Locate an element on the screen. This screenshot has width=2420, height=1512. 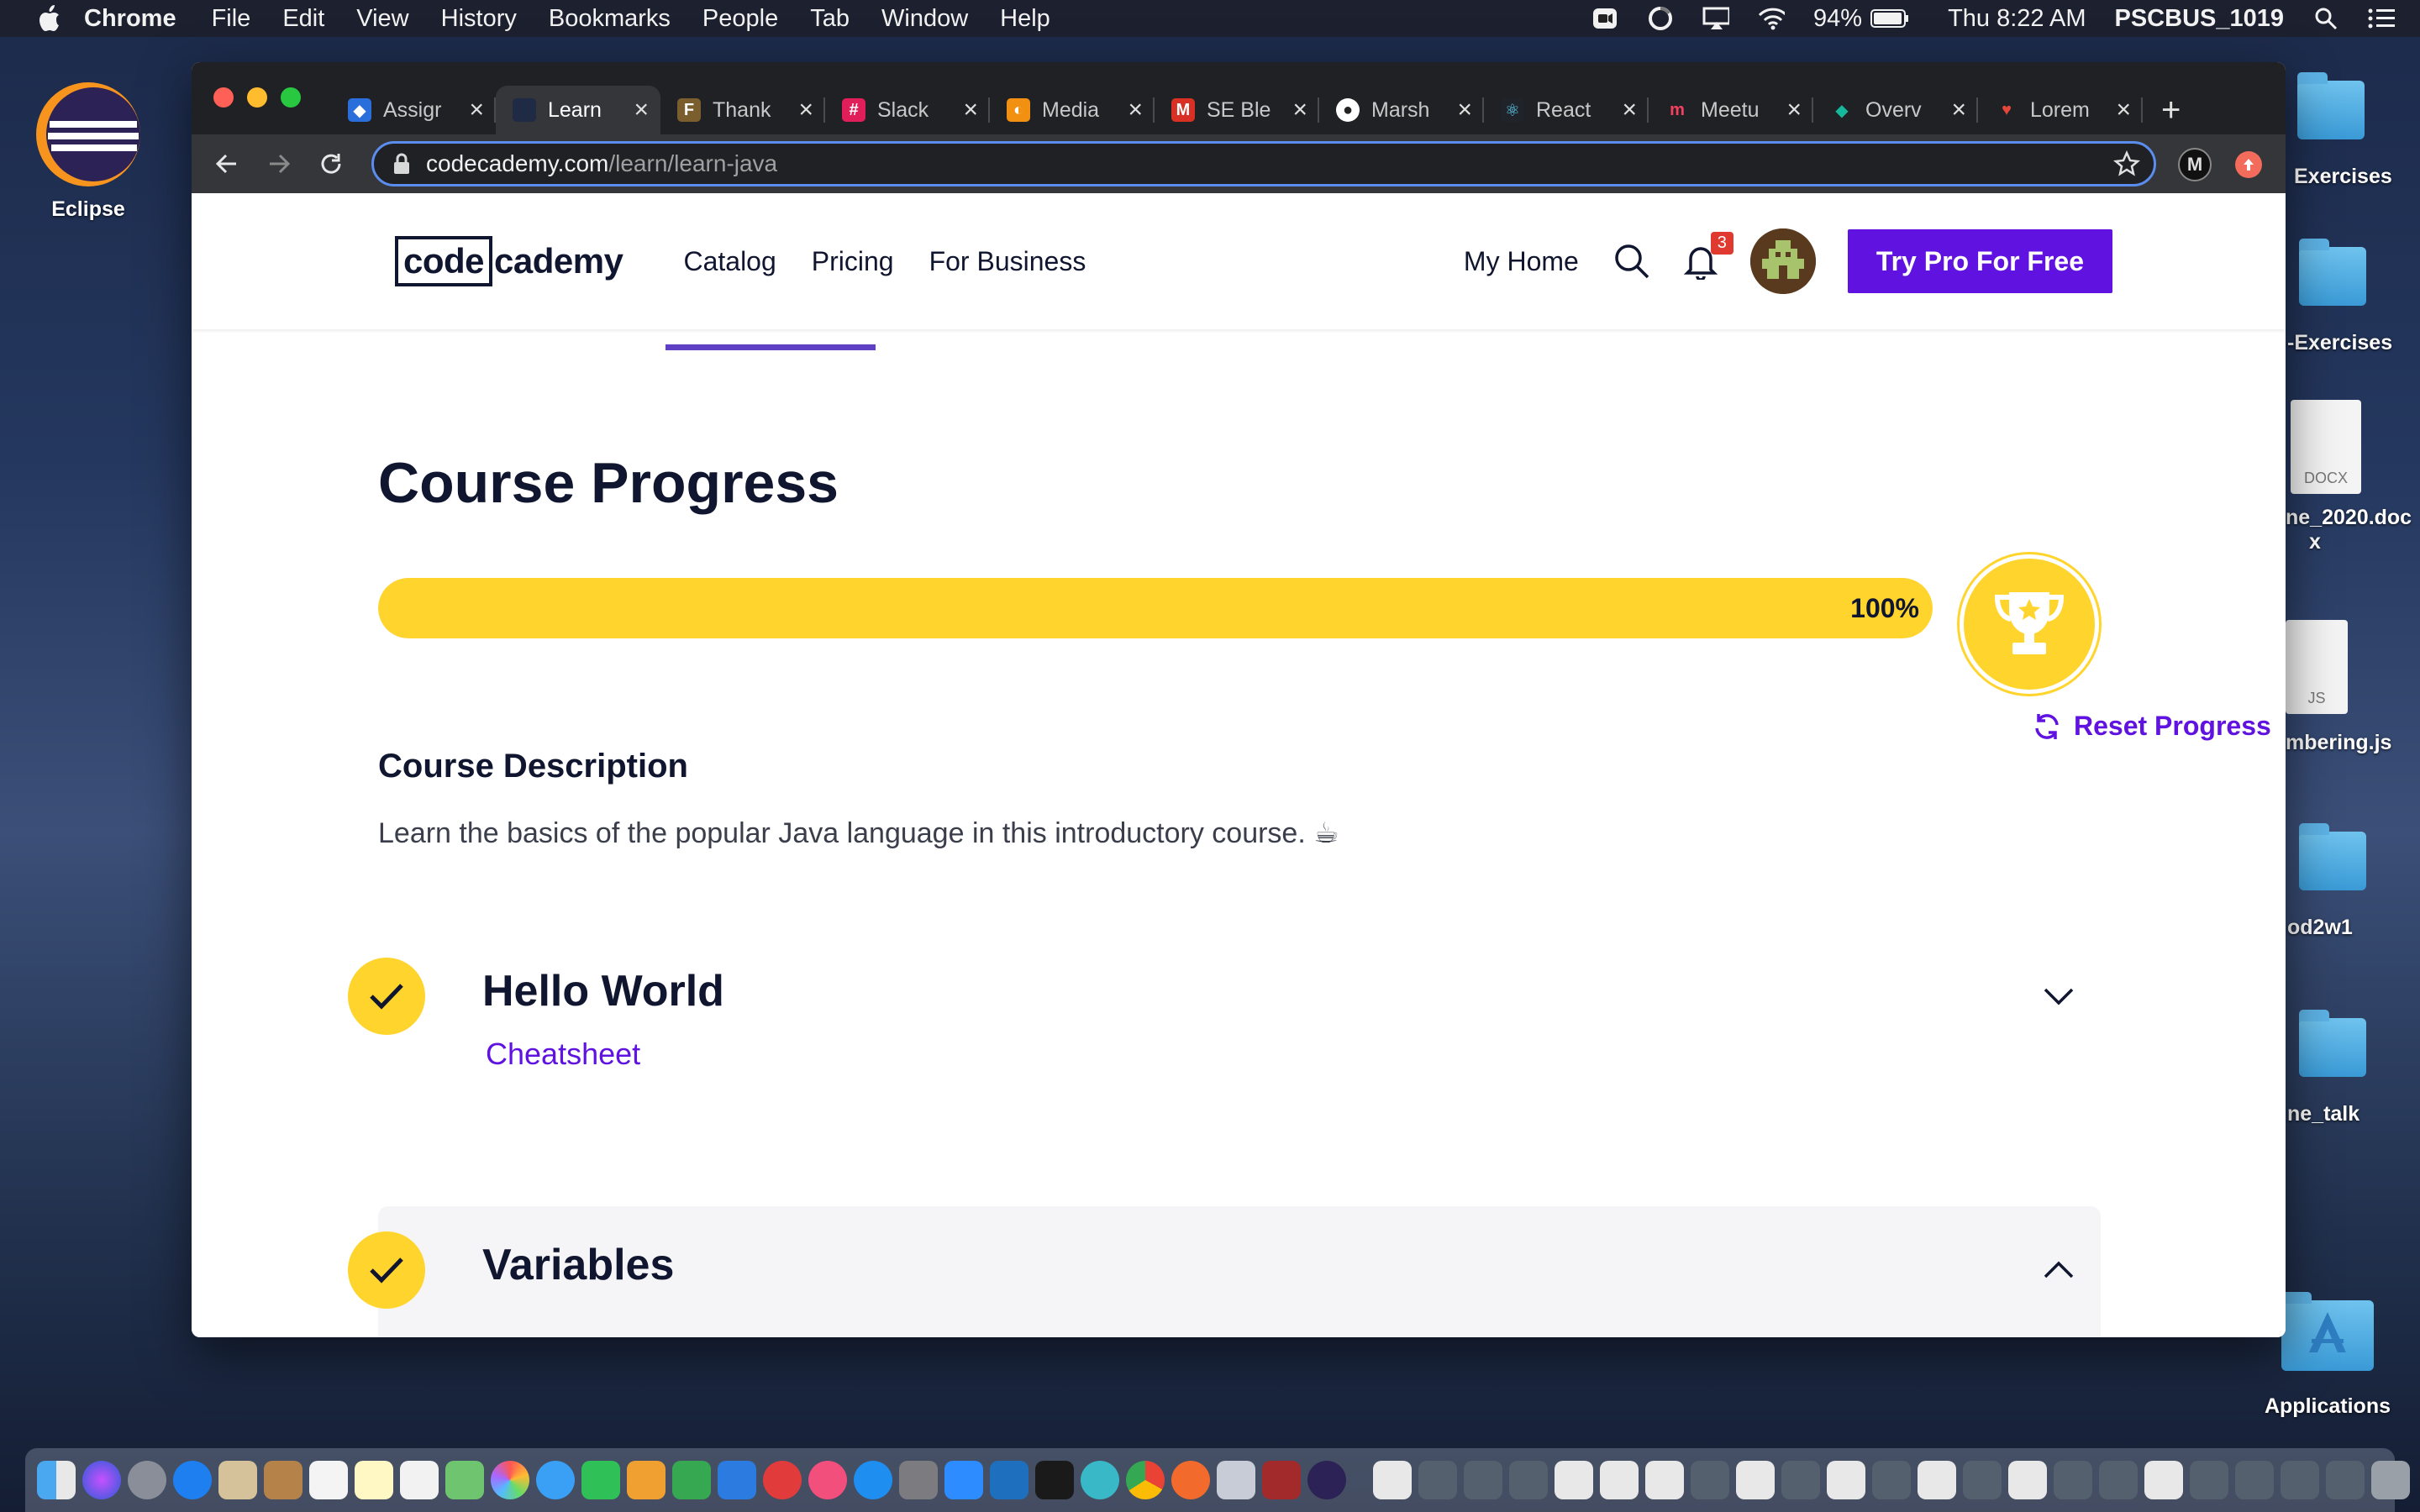
tab-gmail: M SE Ble × is located at coordinates (1237, 110).